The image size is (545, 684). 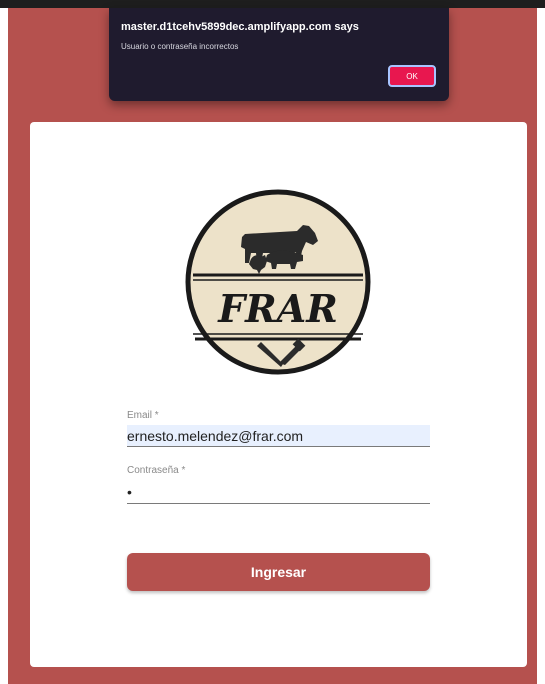 I want to click on password-input: •, so click(x=278, y=492).